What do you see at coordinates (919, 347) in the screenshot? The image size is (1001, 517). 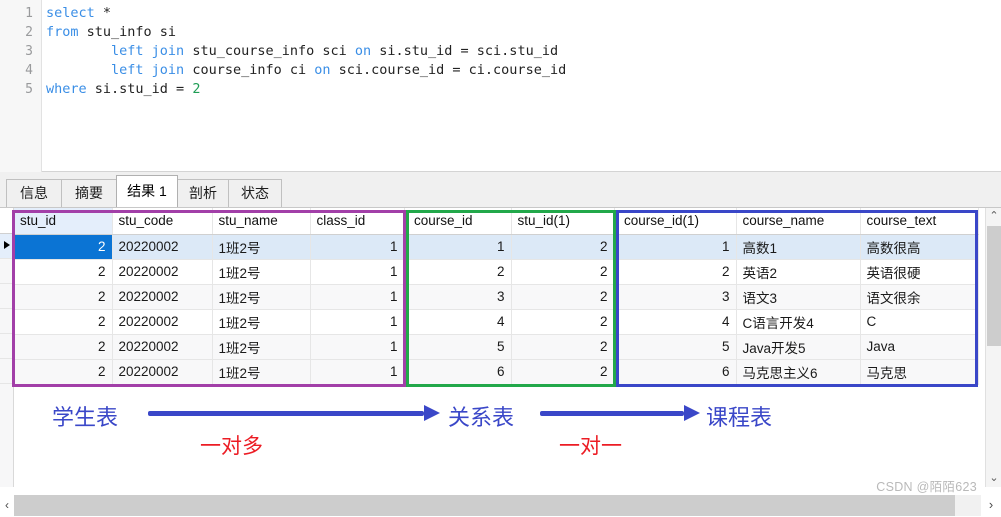 I see `cell-course_text: Java` at bounding box center [919, 347].